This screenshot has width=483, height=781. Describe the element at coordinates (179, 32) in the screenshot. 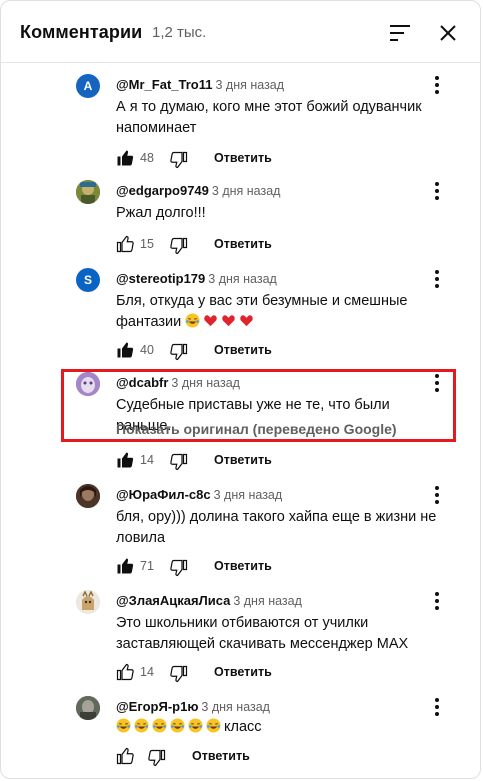

I see `comments-count: 1,2 тыс.` at that location.